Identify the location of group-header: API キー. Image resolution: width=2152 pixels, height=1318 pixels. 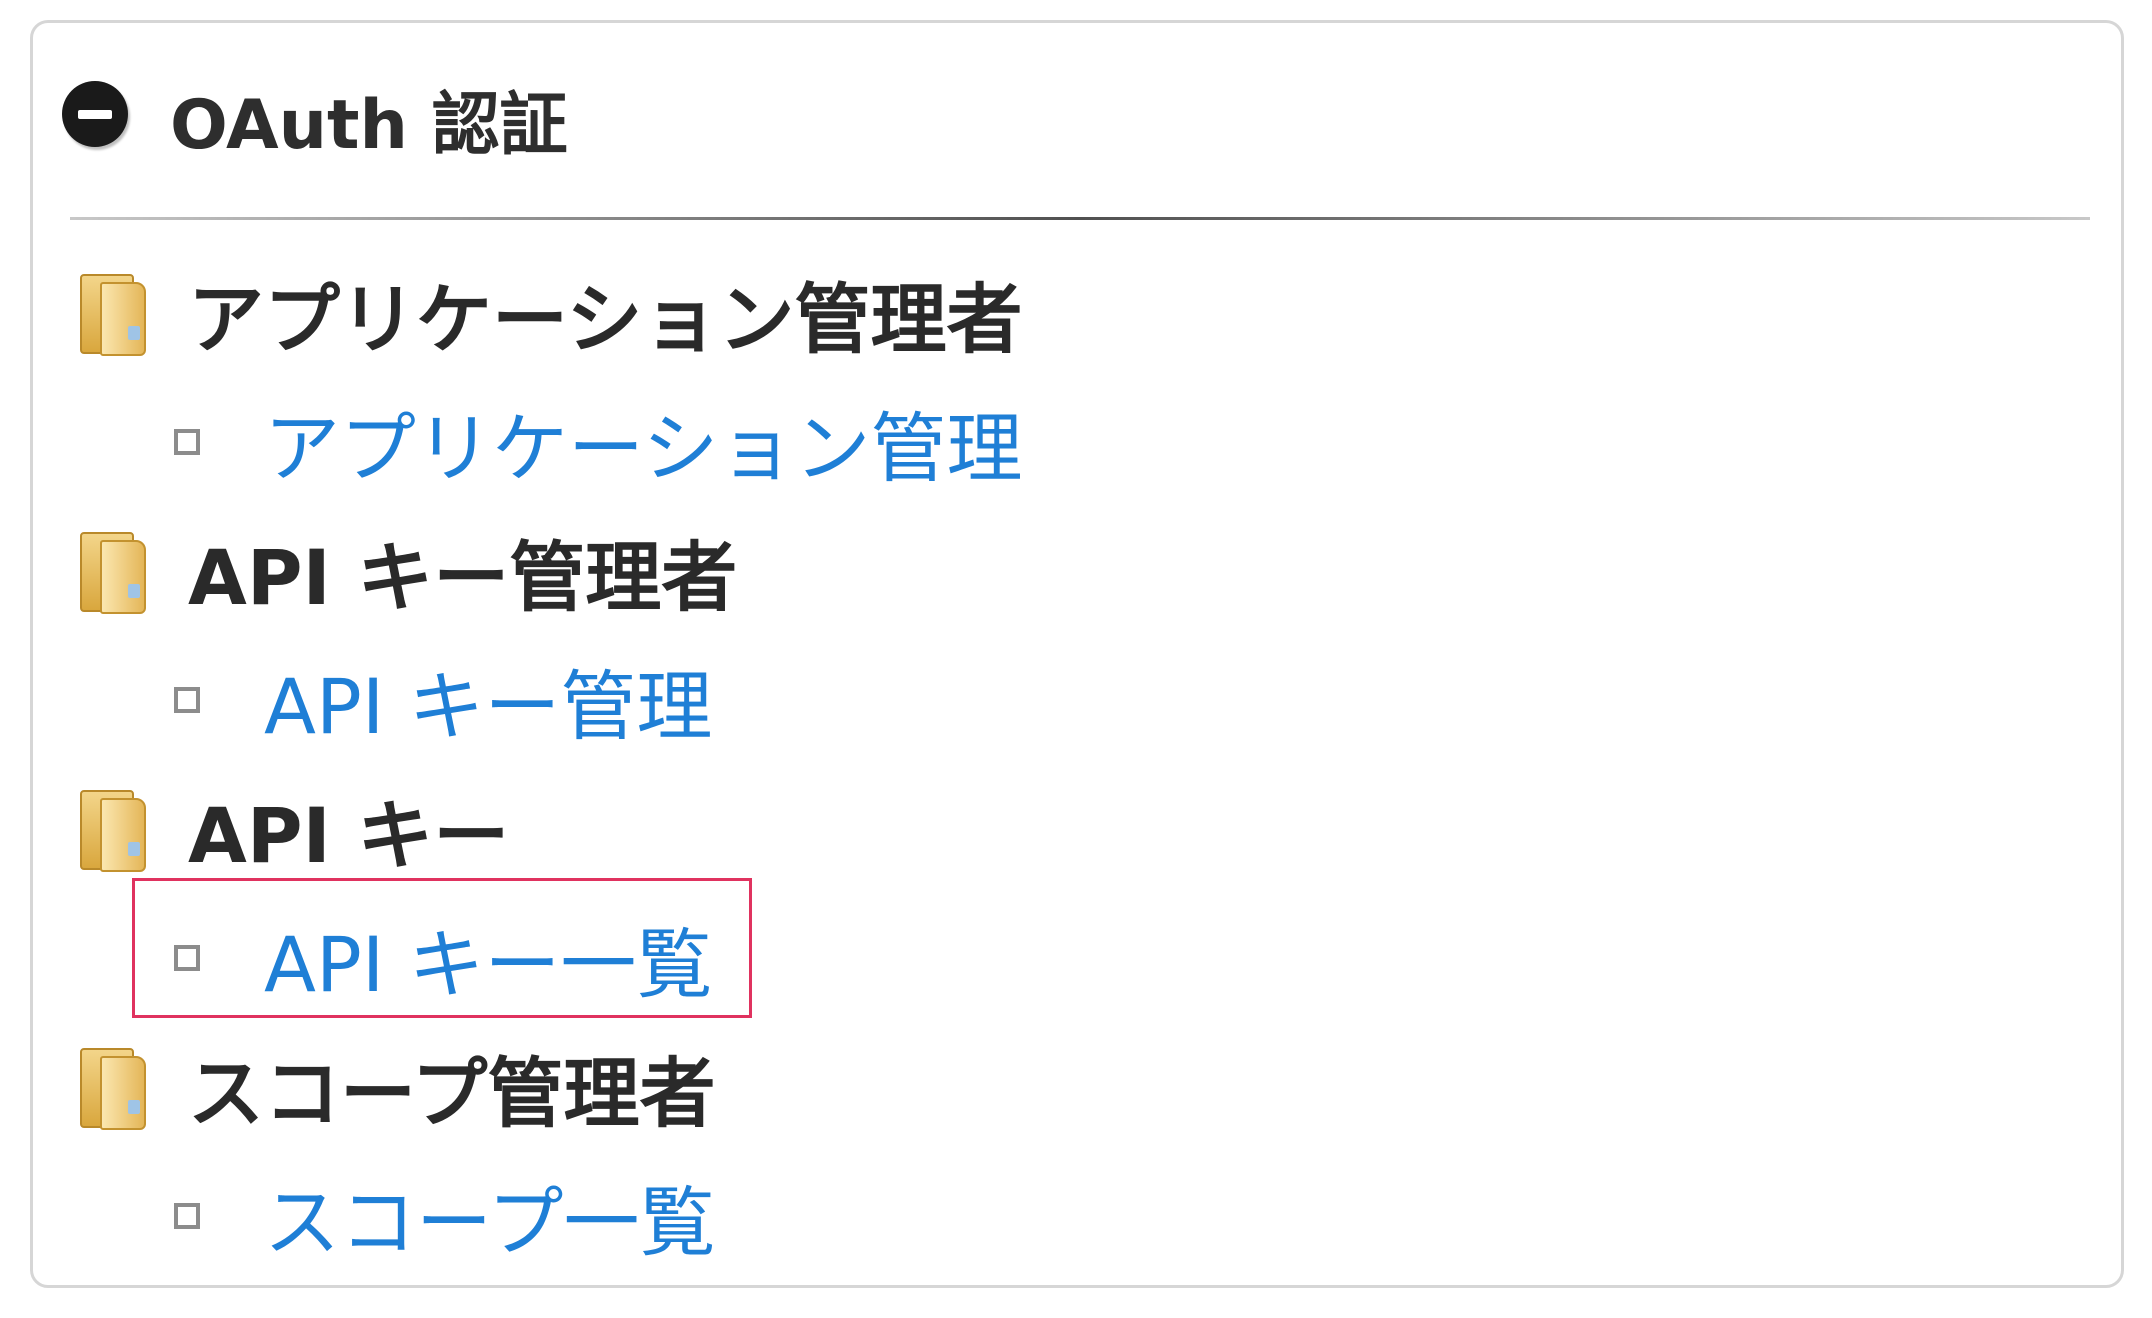
(550, 829).